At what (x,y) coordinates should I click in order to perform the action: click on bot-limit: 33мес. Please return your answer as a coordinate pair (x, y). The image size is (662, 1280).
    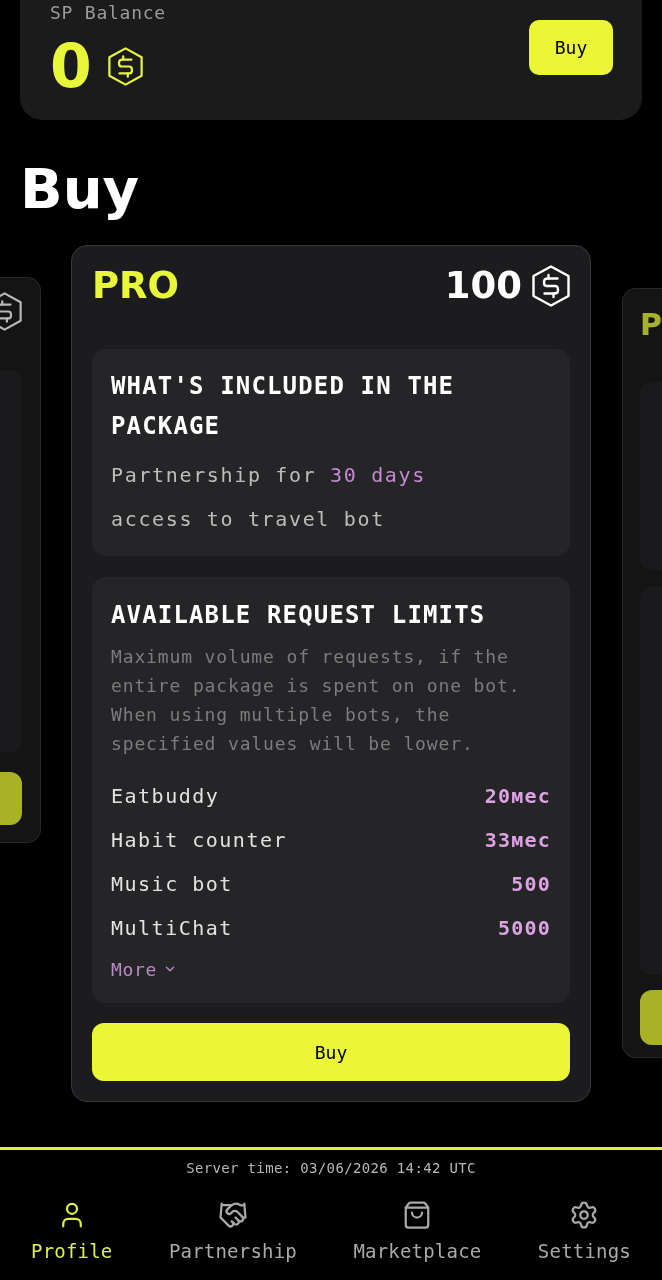
    Looking at the image, I should click on (517, 840).